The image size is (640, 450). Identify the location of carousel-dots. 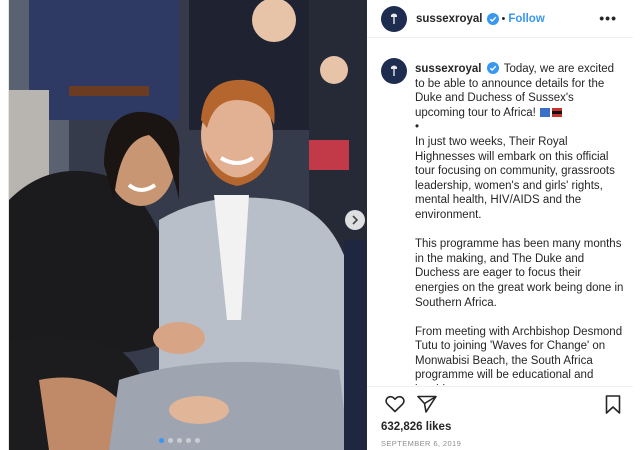
(179, 440).